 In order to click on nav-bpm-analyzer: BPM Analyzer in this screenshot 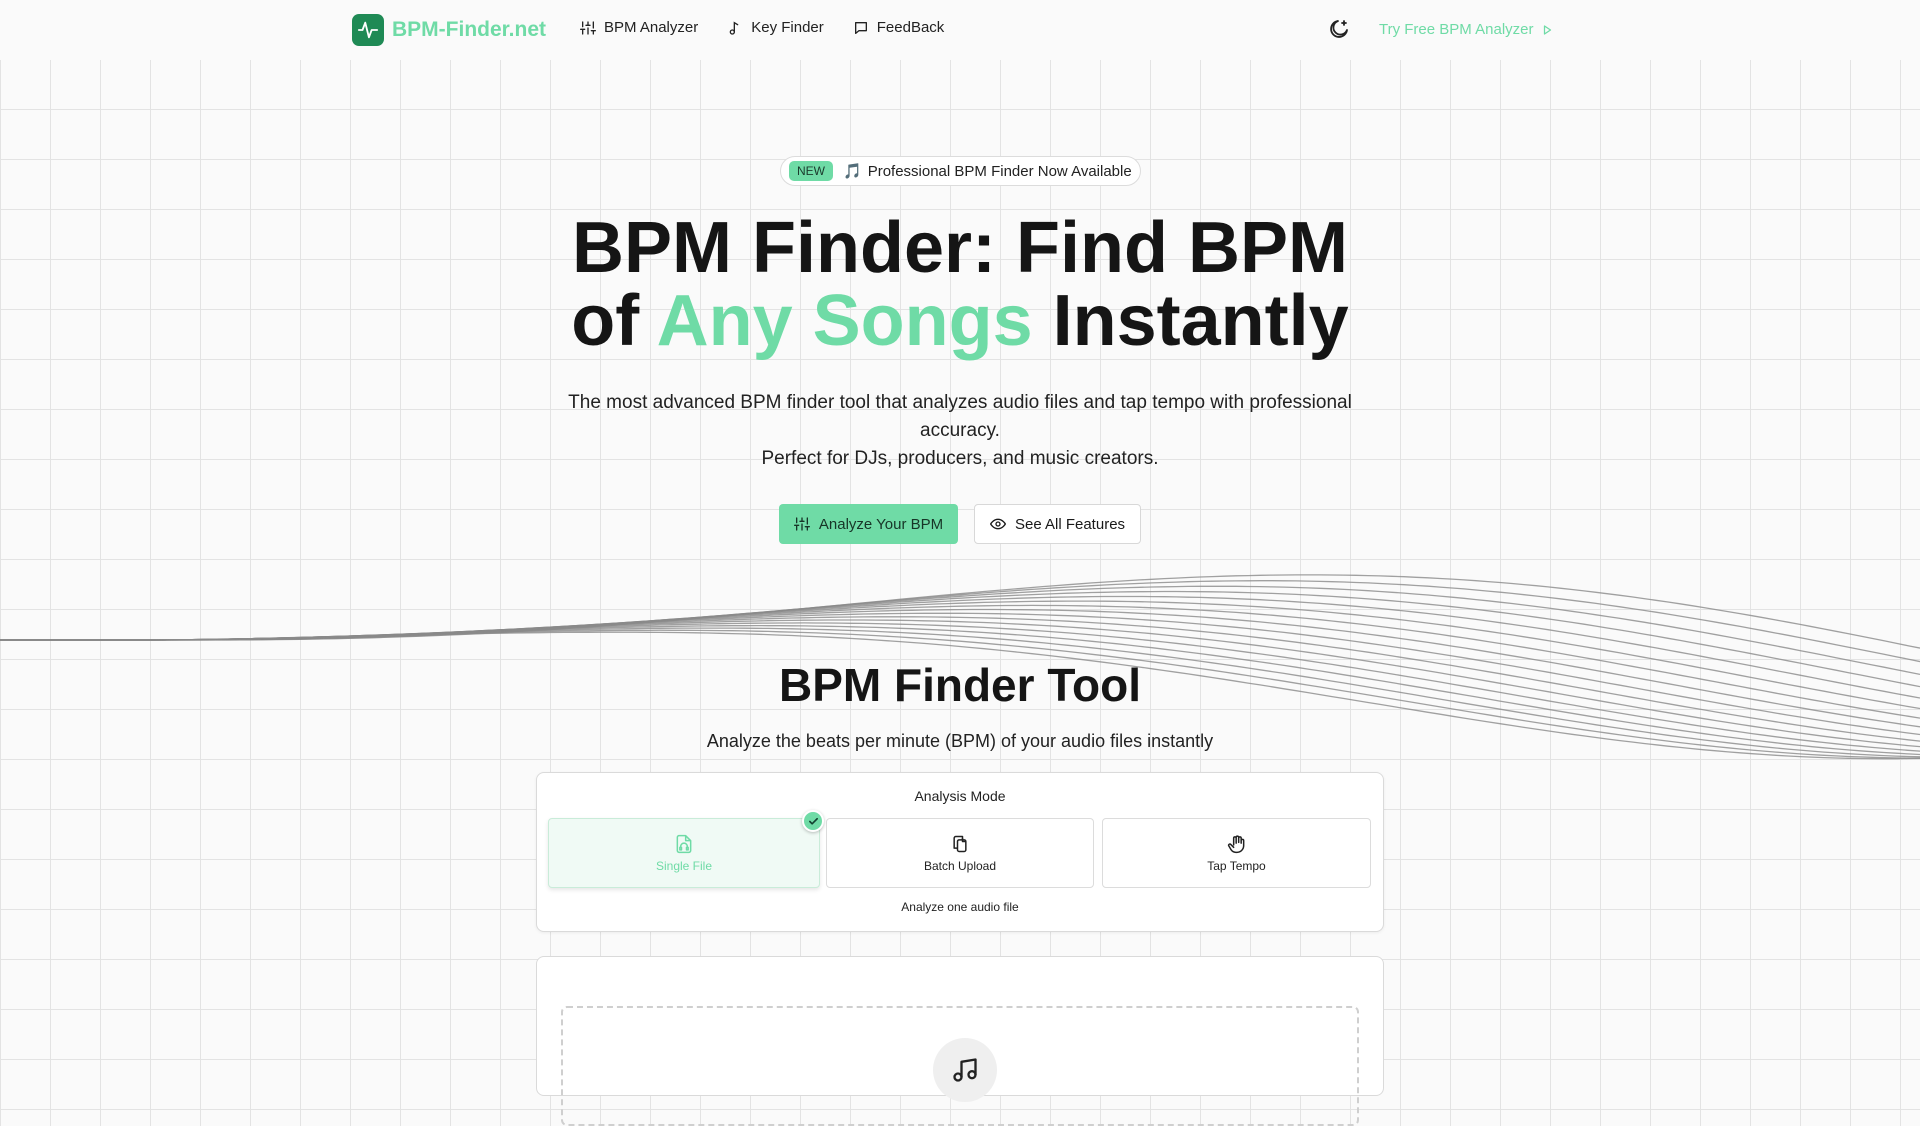, I will do `click(639, 27)`.